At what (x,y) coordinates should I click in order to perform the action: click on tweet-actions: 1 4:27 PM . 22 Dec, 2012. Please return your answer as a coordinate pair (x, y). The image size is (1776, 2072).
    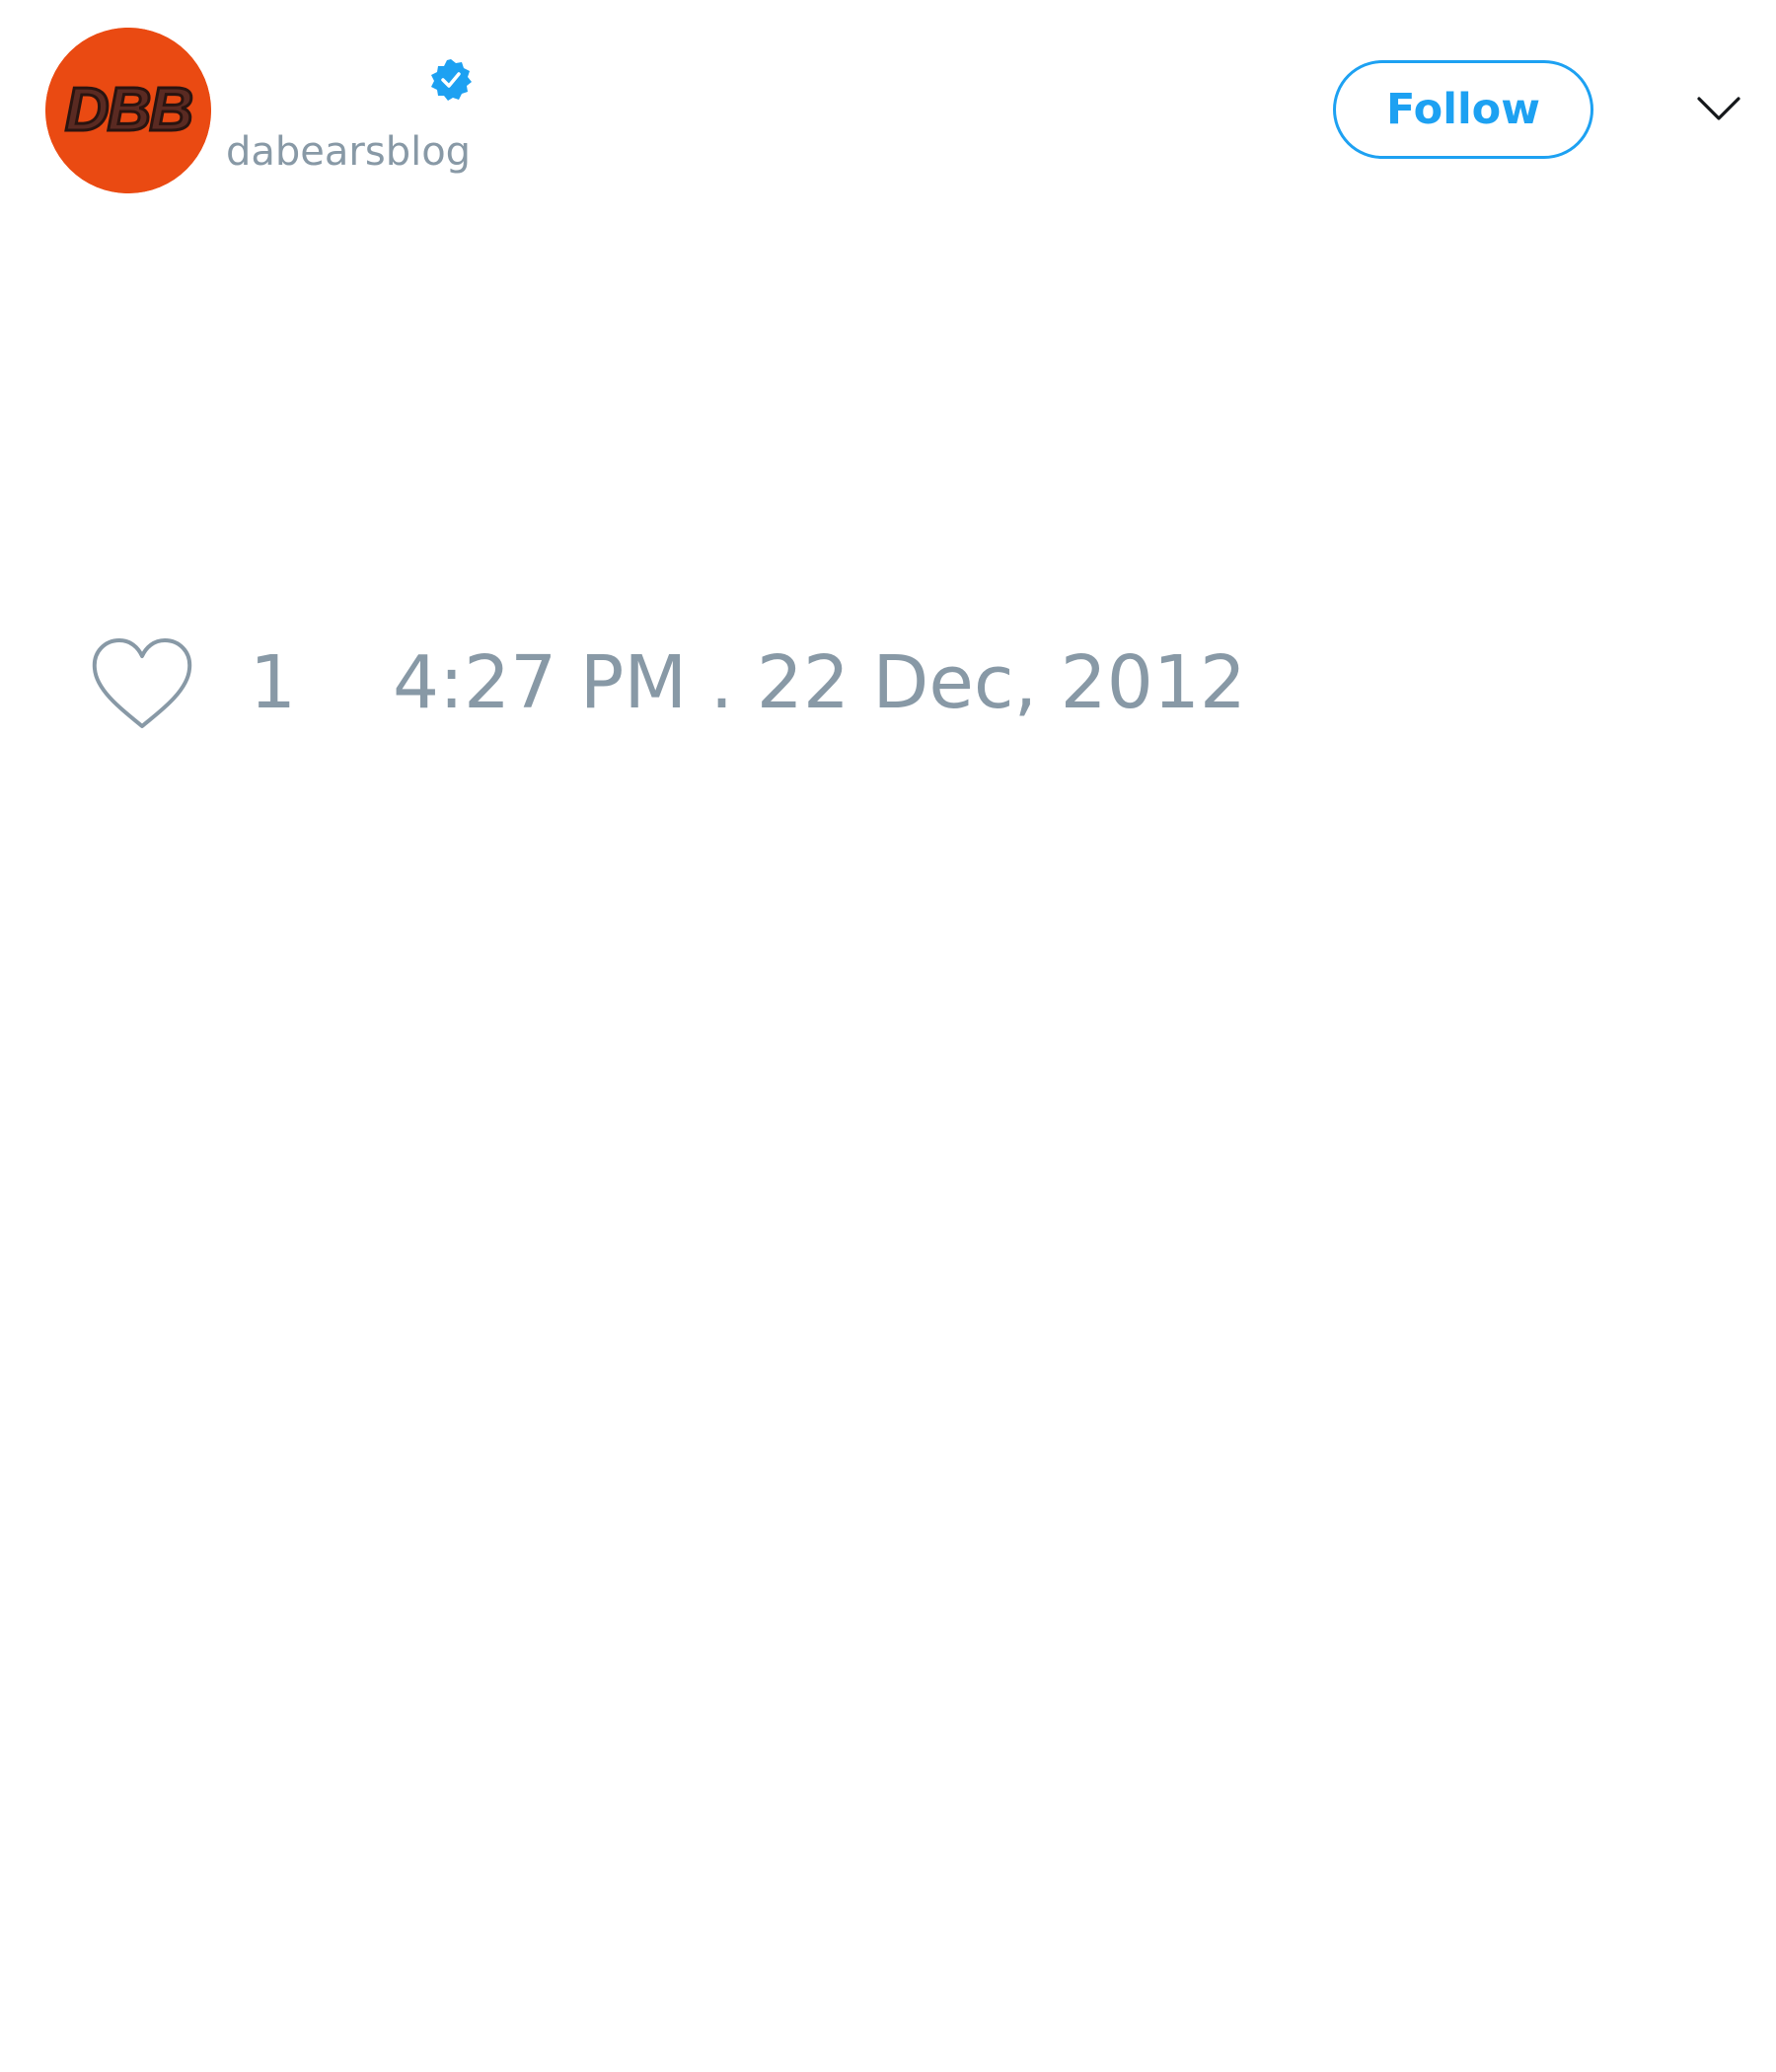
    Looking at the image, I should click on (888, 686).